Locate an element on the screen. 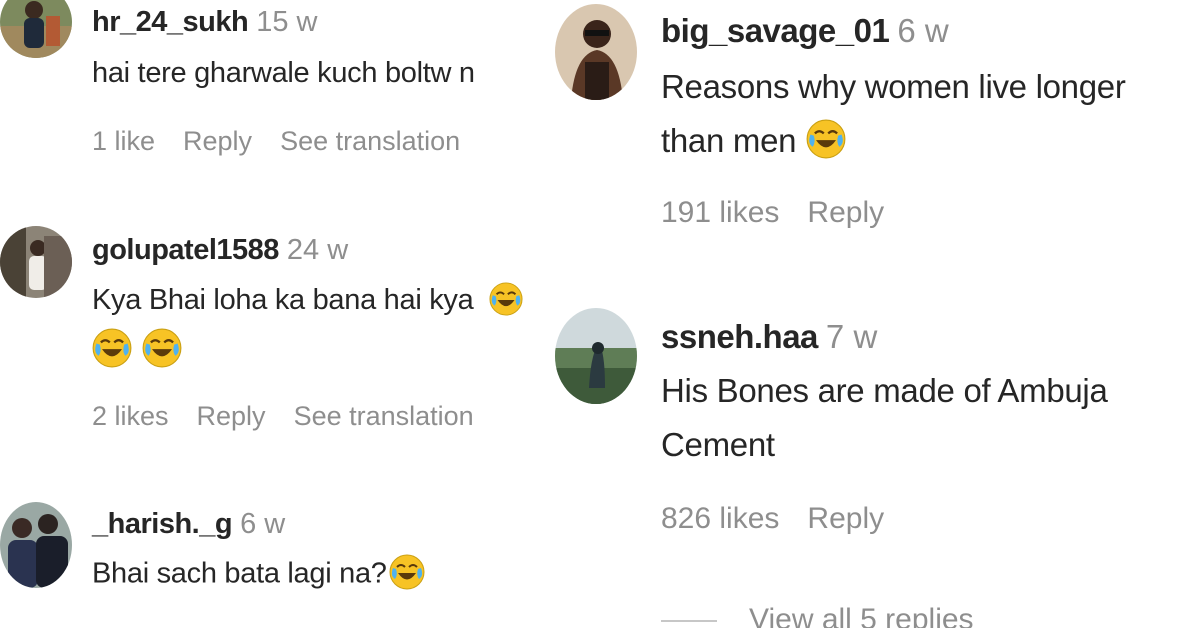  likes-count: 2 likes is located at coordinates (130, 416).